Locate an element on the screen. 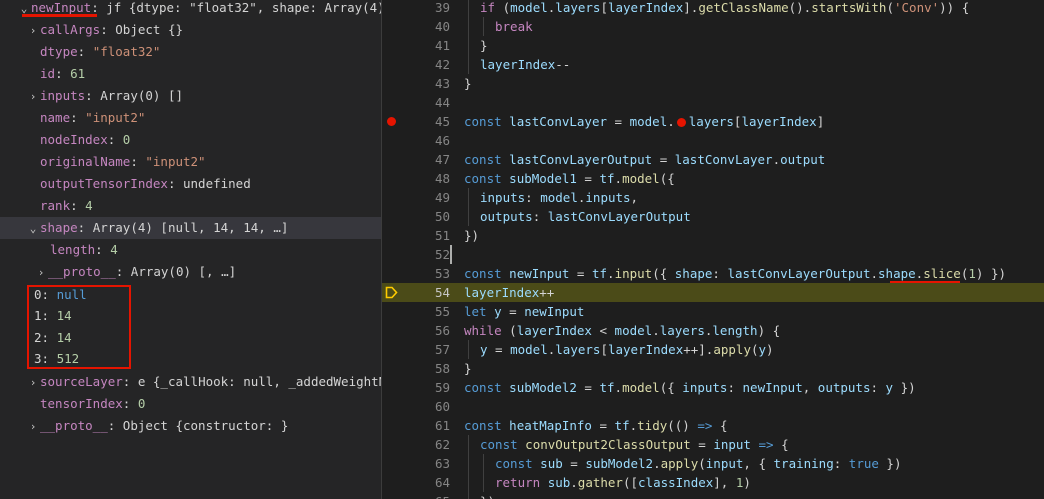 The height and width of the screenshot is (499, 1044). chevron-down-icon: ⌄ is located at coordinates (33, 228).